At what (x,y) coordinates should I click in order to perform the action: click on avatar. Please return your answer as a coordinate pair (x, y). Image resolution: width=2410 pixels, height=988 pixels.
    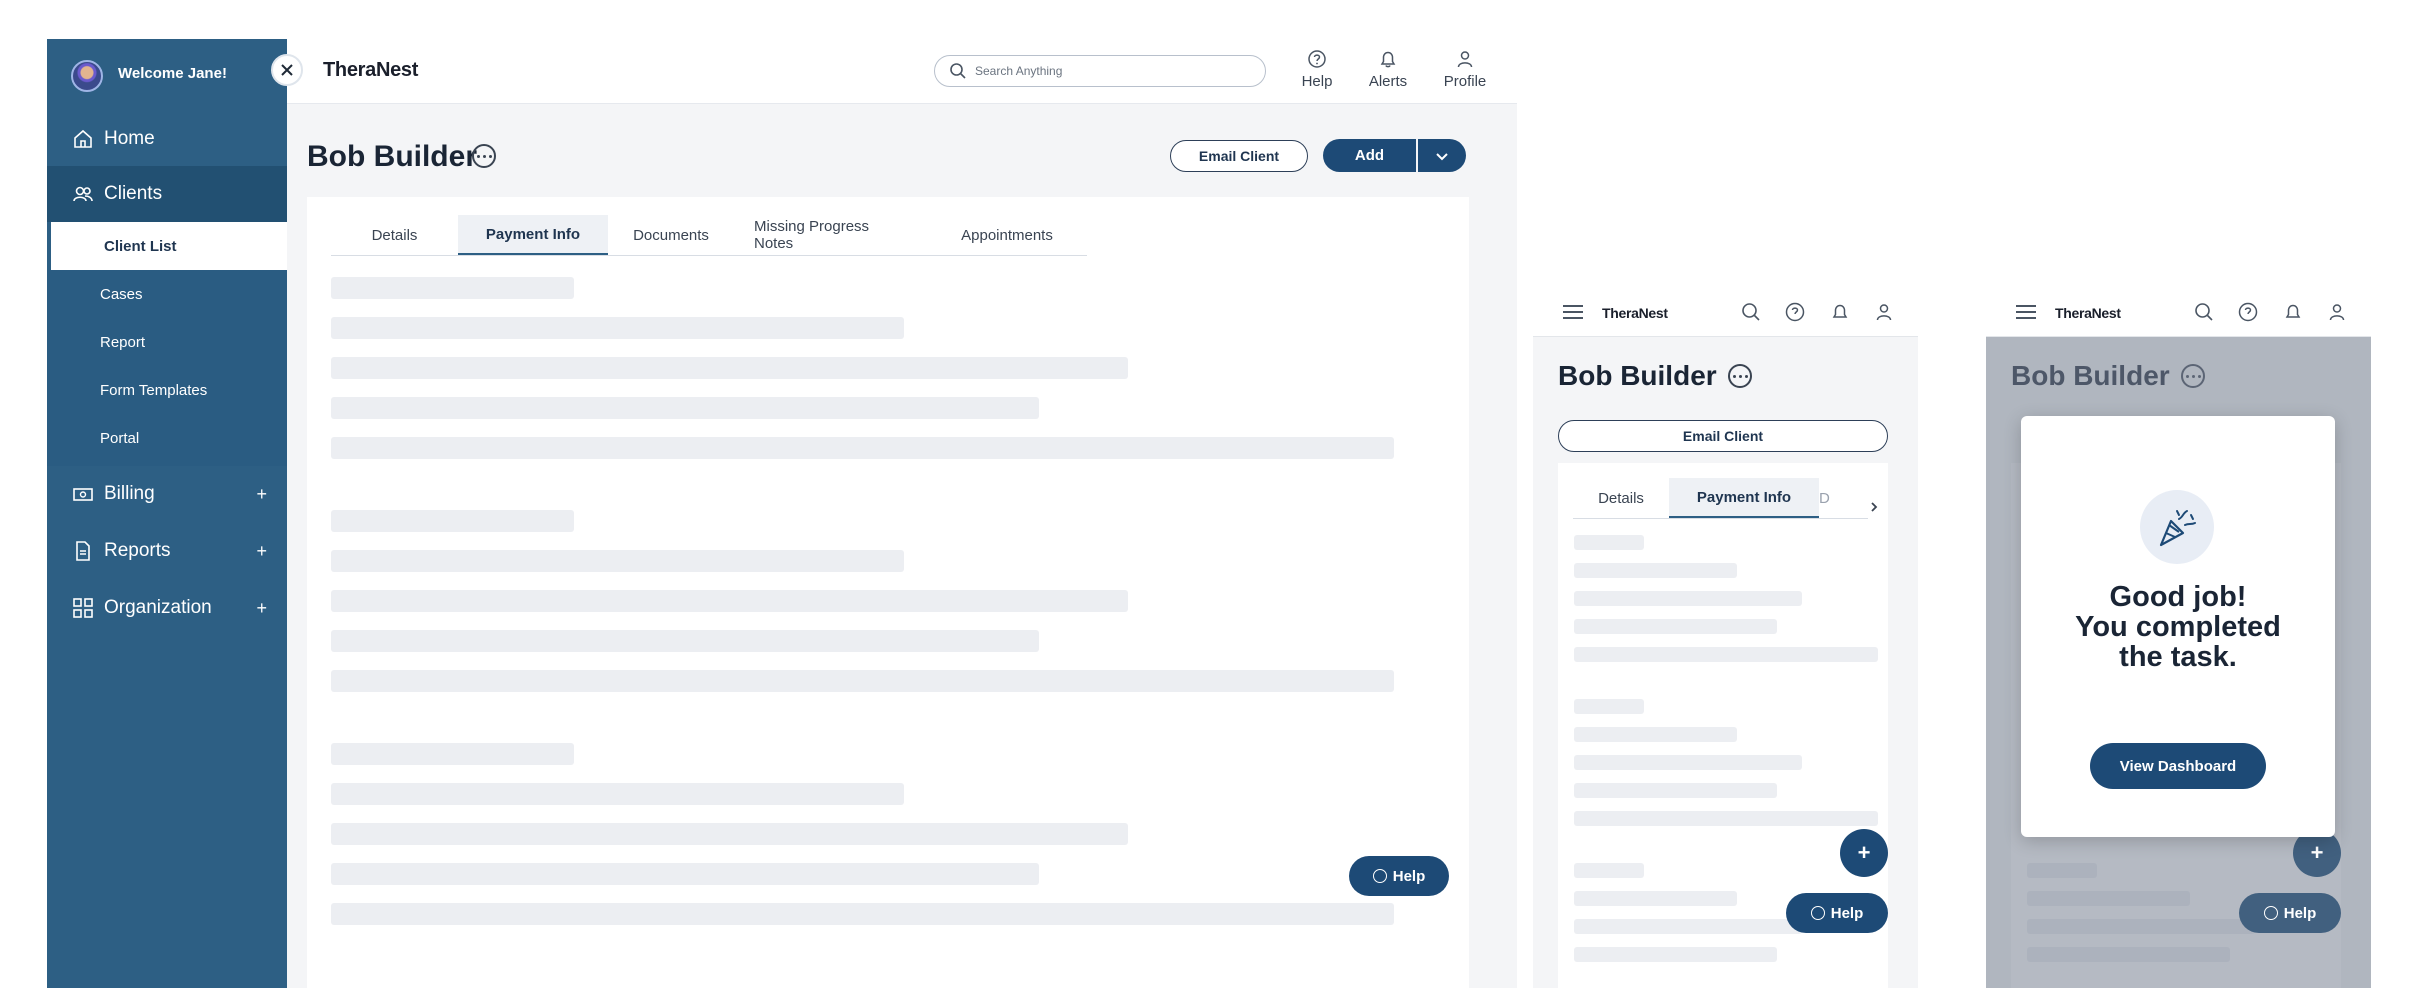
    Looking at the image, I should click on (87, 76).